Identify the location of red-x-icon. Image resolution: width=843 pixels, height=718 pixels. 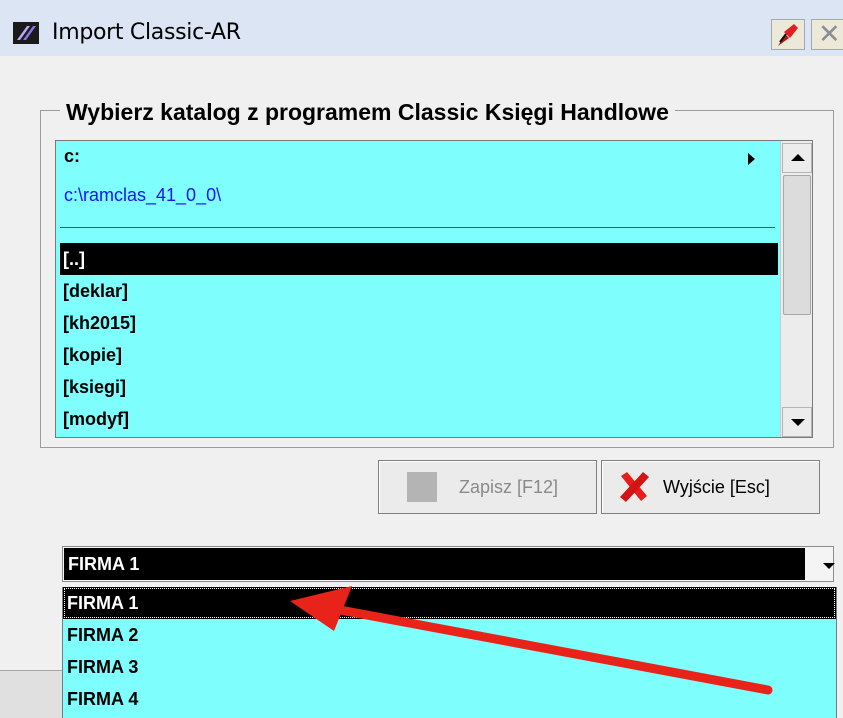
(634, 487).